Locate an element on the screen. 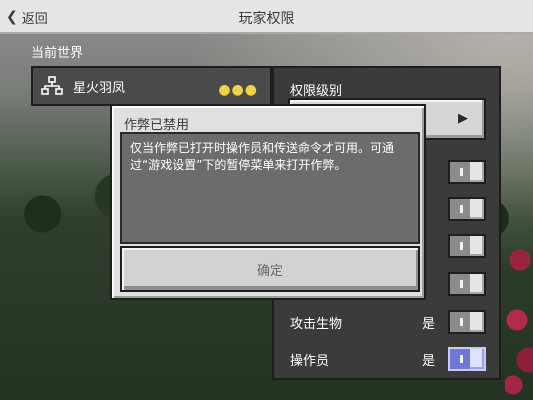  player-name: 星火羽凤 is located at coordinates (99, 88).